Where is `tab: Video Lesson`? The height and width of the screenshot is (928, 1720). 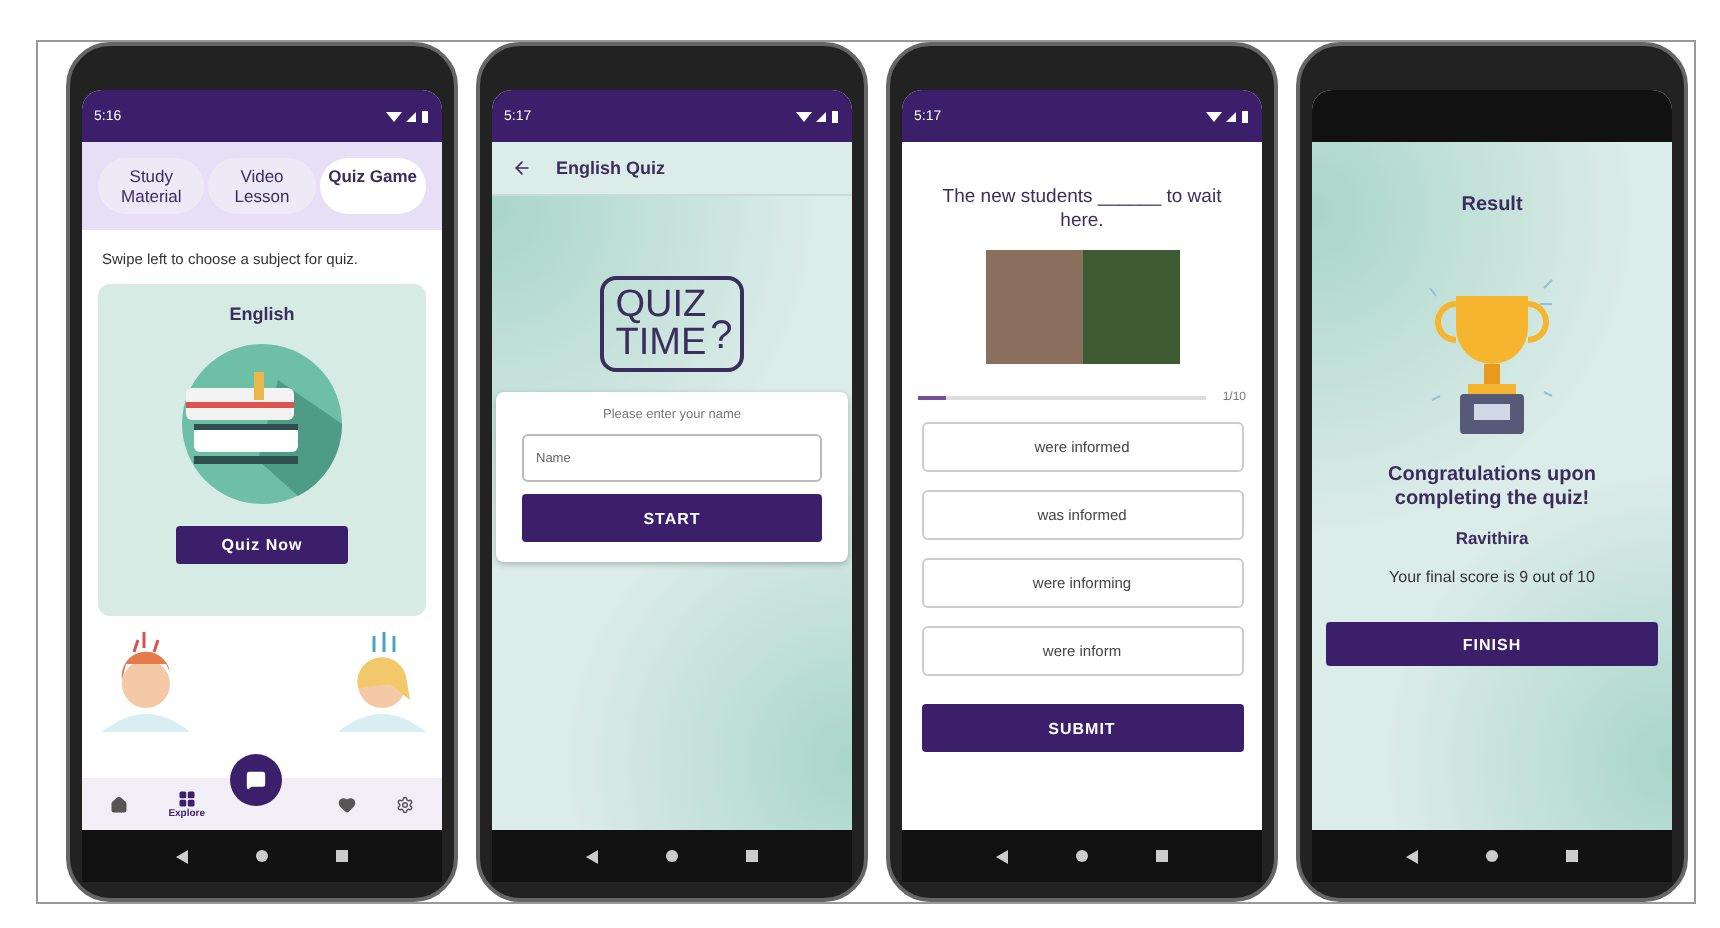
tab: Video Lesson is located at coordinates (262, 186).